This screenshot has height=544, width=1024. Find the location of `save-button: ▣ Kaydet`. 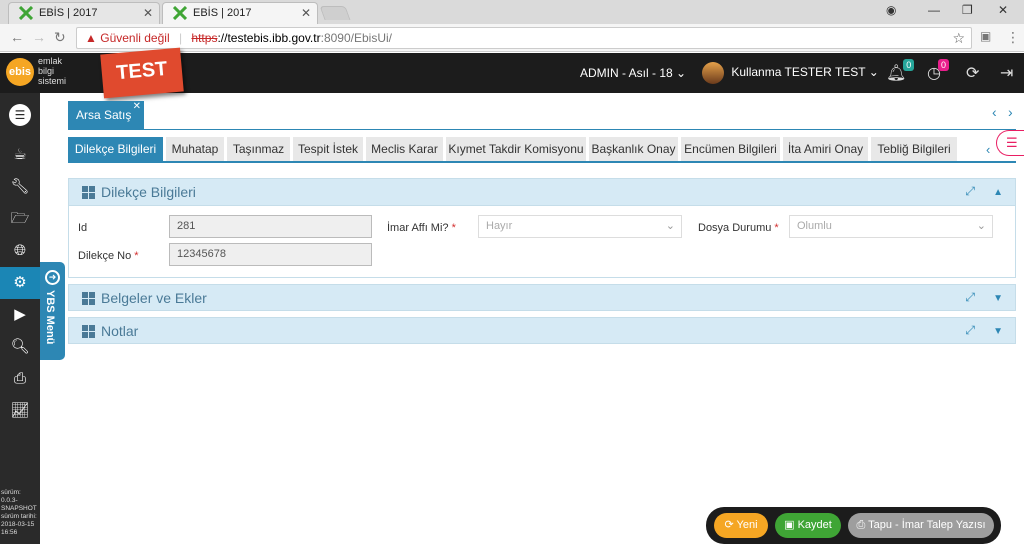

save-button: ▣ Kaydet is located at coordinates (808, 525).